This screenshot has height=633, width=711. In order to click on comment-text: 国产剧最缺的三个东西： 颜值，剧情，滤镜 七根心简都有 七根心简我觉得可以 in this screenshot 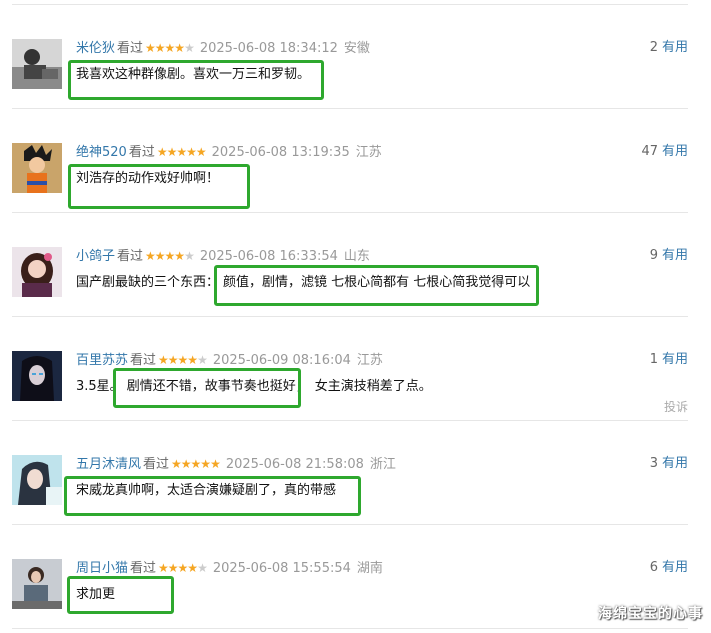, I will do `click(303, 283)`.